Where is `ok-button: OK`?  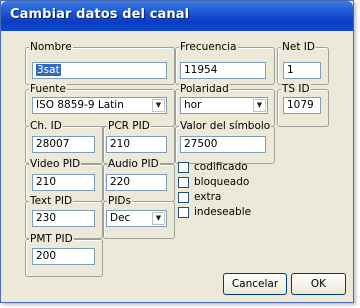 ok-button: OK is located at coordinates (318, 284).